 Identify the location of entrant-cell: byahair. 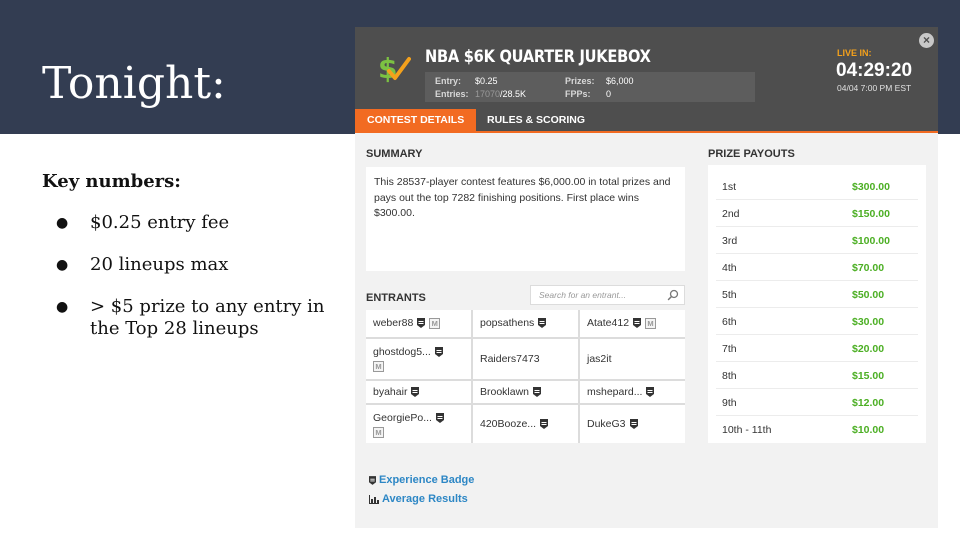
(418, 392).